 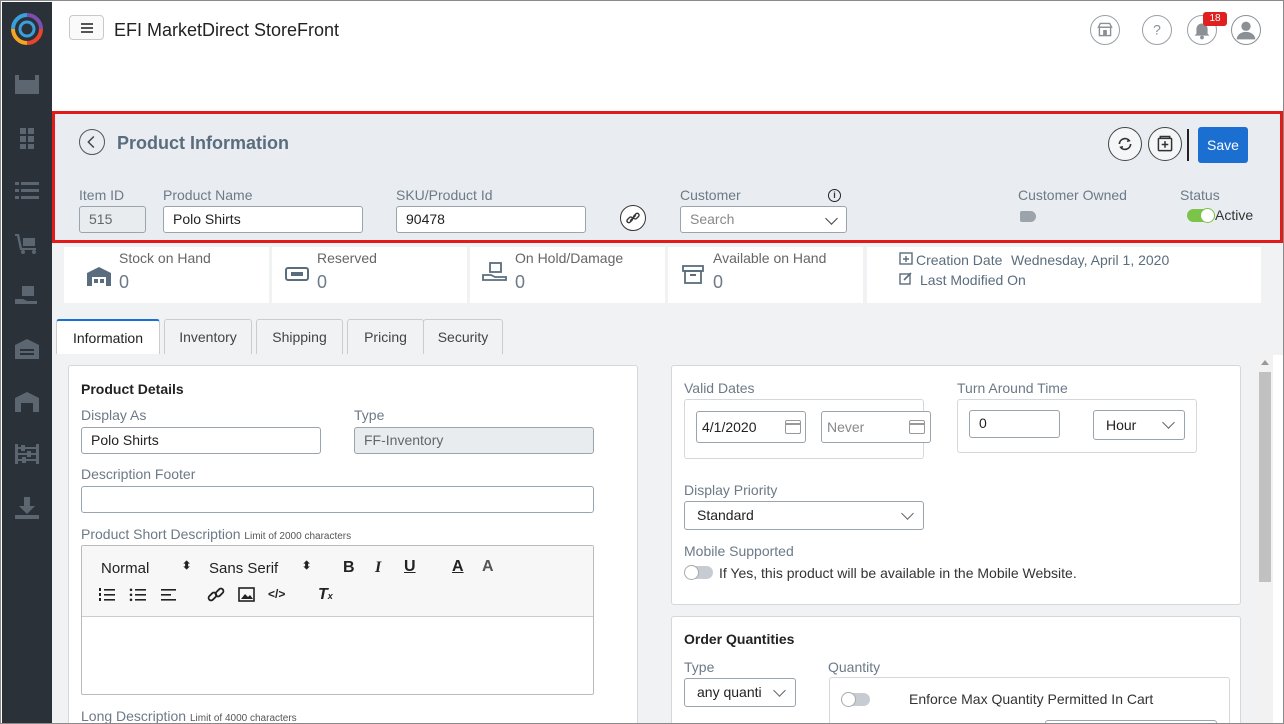 I want to click on item-id-field: 515, so click(x=112, y=219).